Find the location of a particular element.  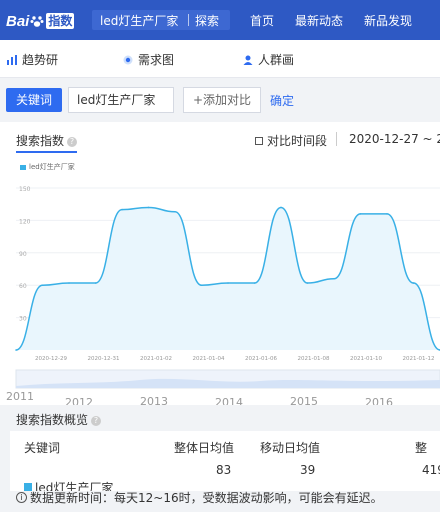

tab-trend: 趋势研 is located at coordinates (32, 59).